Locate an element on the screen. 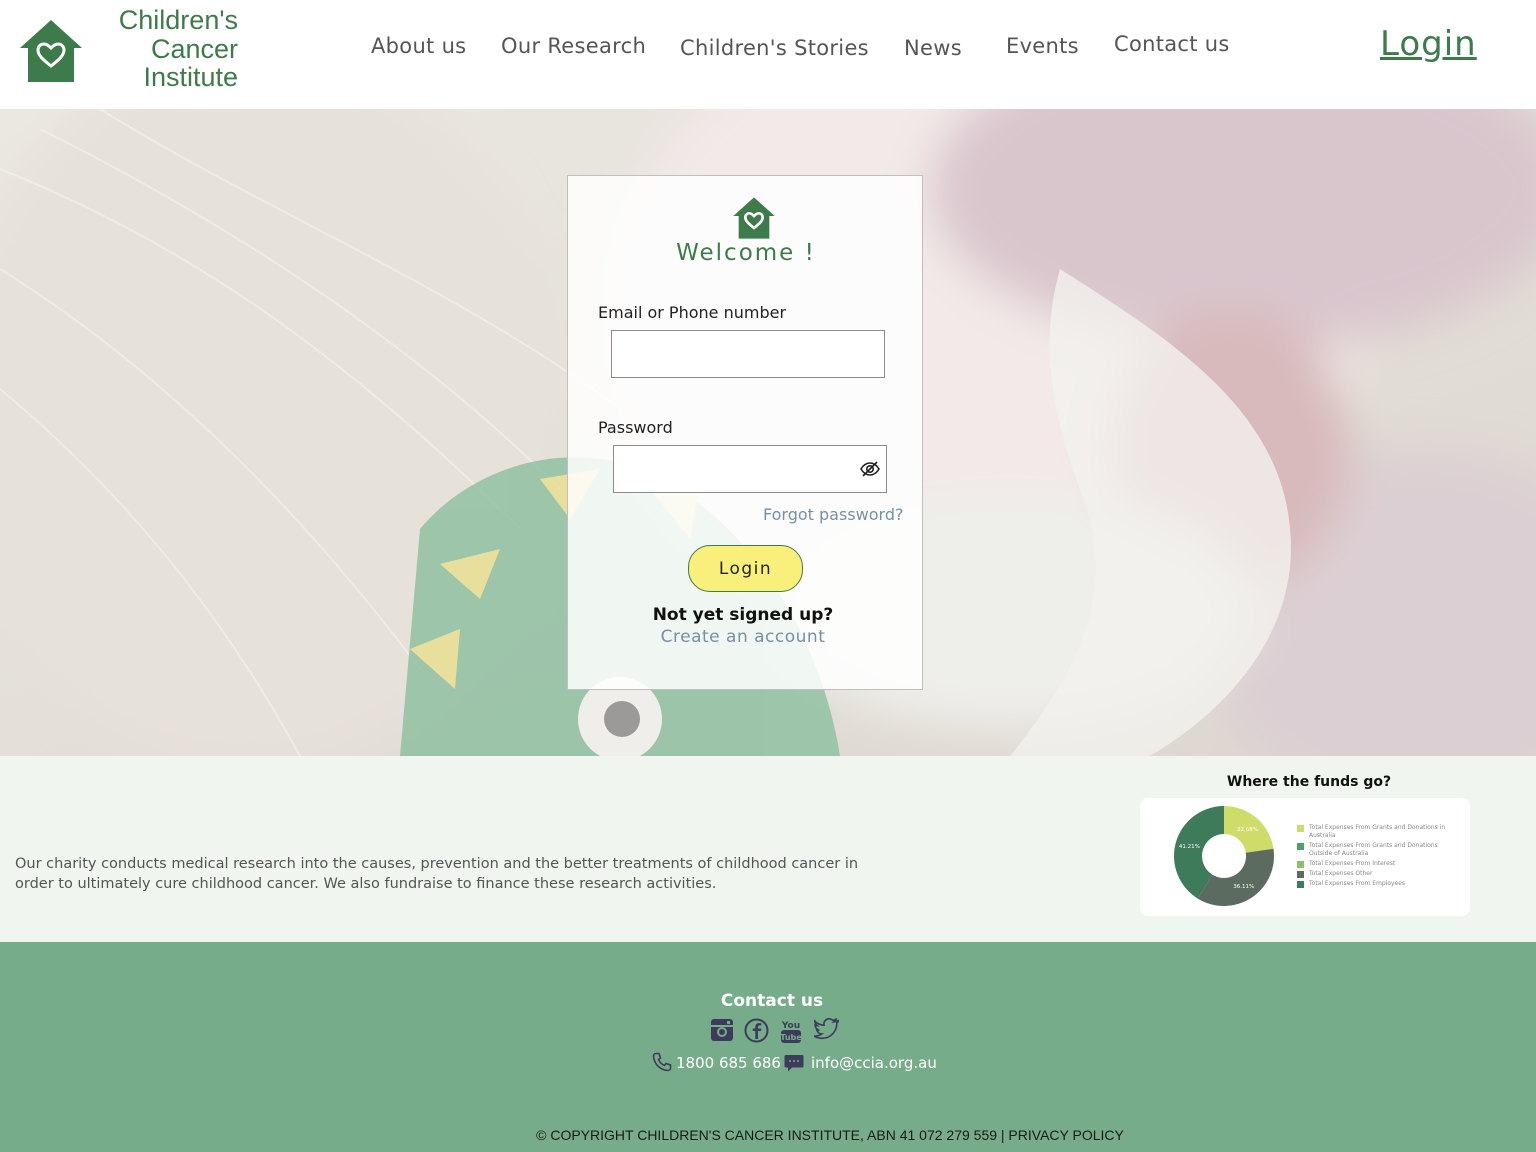 Image resolution: width=1536 pixels, height=1152 pixels. email-address: info@ccia.org.au is located at coordinates (874, 1063).